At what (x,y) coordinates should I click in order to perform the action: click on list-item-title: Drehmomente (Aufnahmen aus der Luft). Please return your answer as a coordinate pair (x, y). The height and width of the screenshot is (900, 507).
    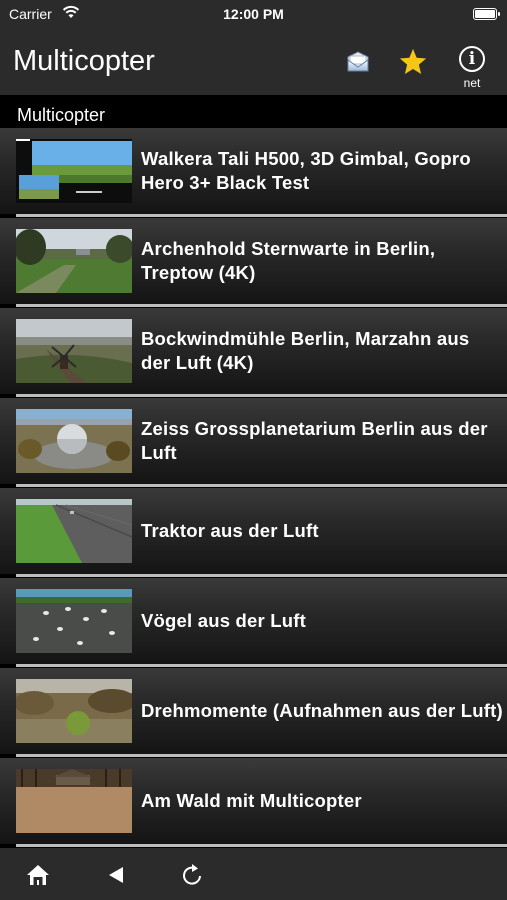
    Looking at the image, I should click on (322, 710).